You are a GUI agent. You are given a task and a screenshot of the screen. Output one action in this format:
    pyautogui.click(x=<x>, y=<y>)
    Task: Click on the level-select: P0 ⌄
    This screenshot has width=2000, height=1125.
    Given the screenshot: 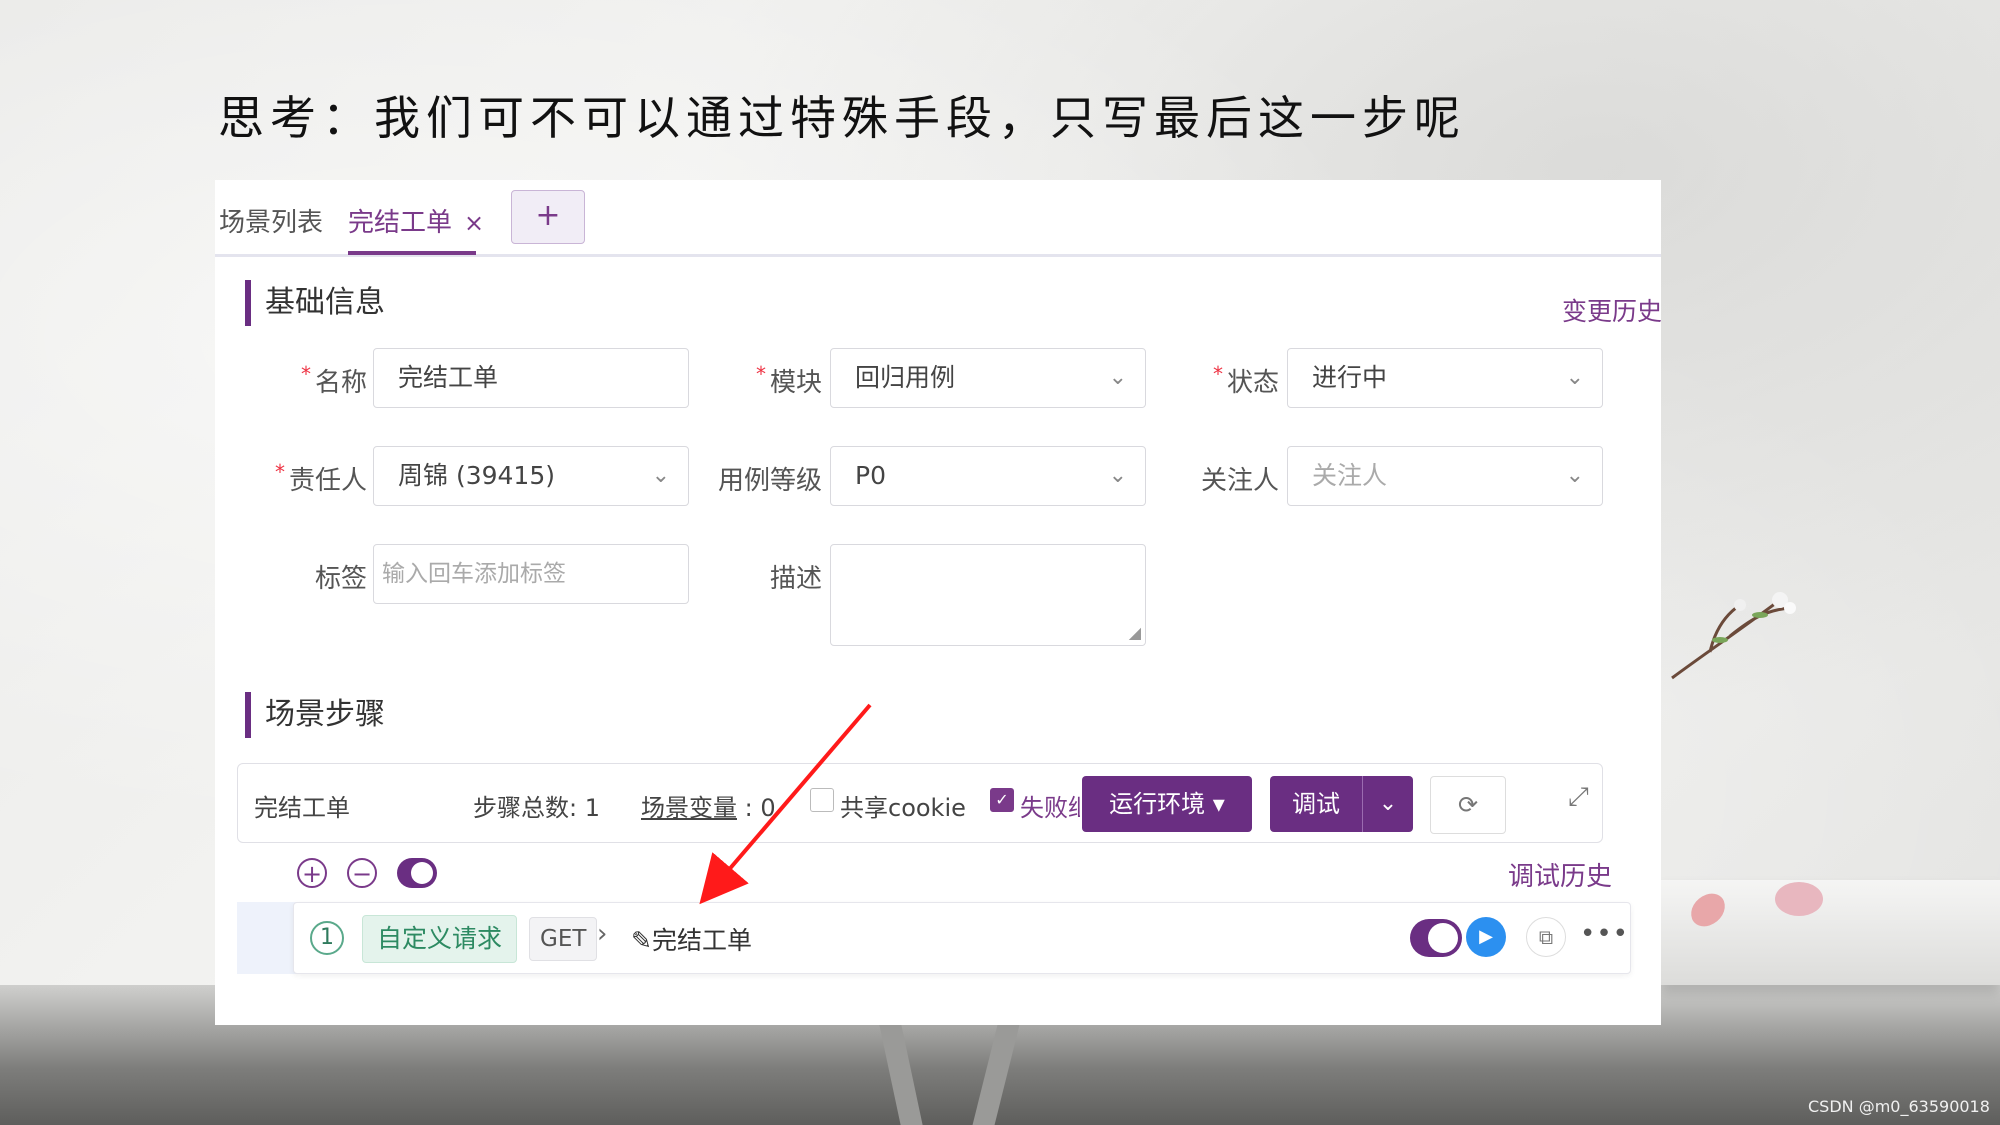 What is the action you would take?
    pyautogui.click(x=988, y=476)
    